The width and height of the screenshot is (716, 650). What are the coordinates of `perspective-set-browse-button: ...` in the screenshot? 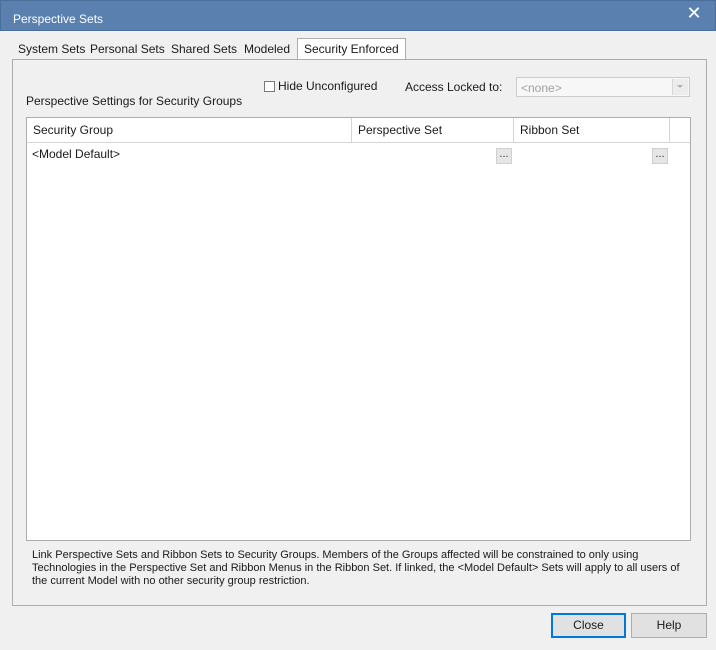 It's located at (504, 156).